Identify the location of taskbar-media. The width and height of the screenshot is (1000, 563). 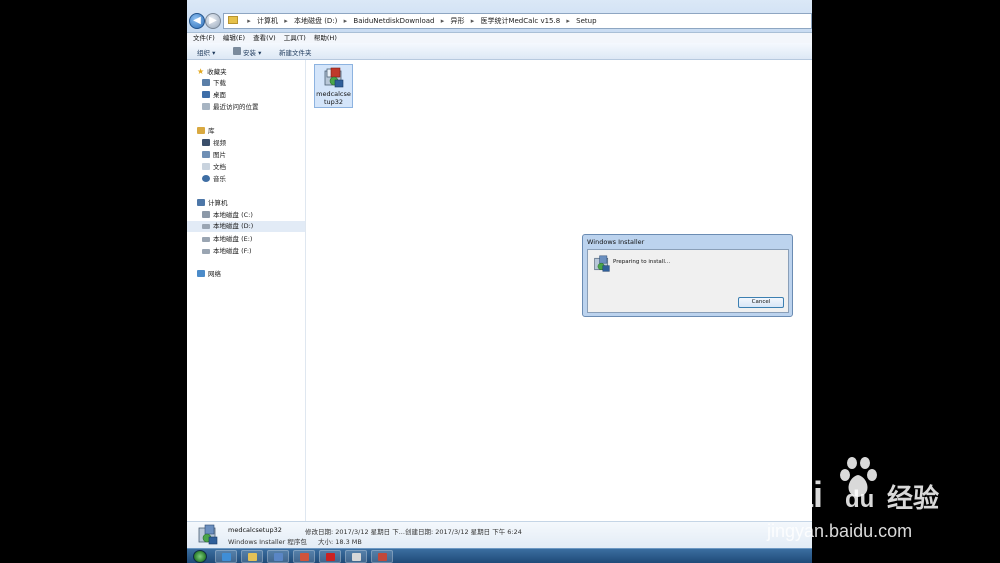
(278, 556).